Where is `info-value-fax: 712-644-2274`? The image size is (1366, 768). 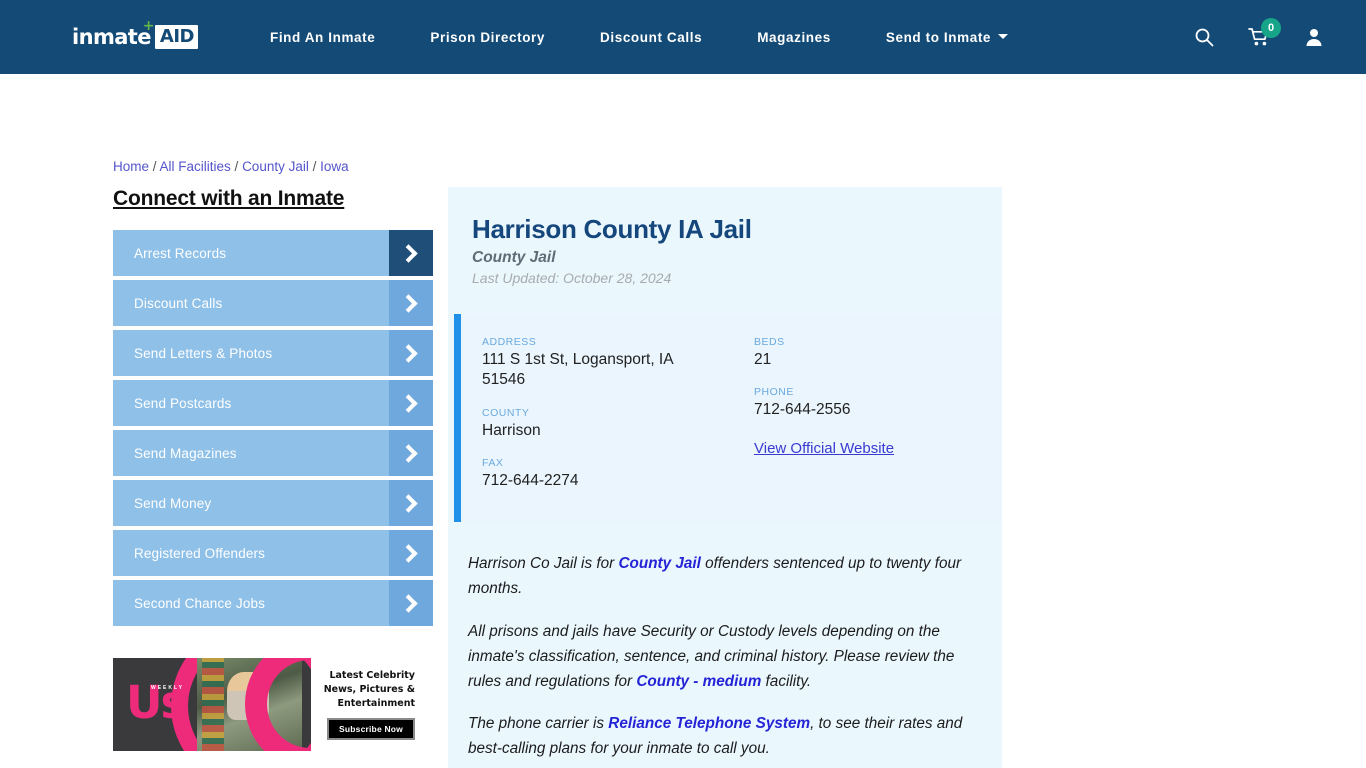
info-value-fax: 712-644-2274 is located at coordinates (530, 481).